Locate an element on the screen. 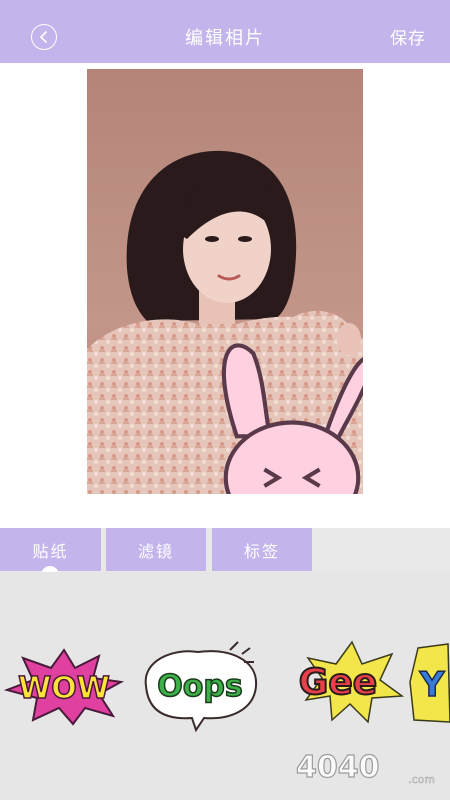 This screenshot has height=800, width=450. sticker-gee: Gee is located at coordinates (338, 682).